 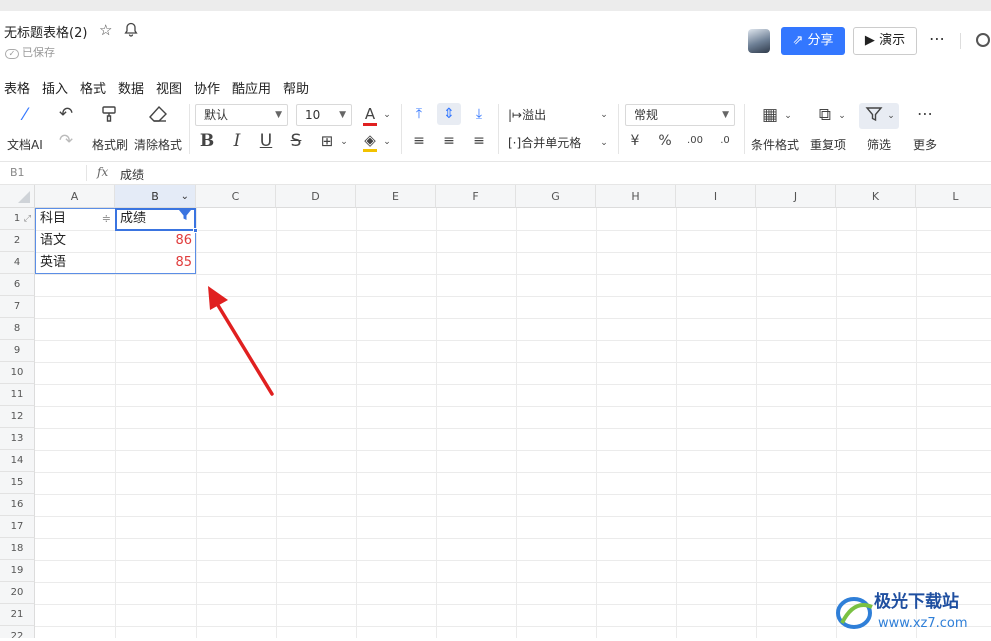 What do you see at coordinates (106, 219) in the screenshot?
I see `filter-menu-icon: ≑` at bounding box center [106, 219].